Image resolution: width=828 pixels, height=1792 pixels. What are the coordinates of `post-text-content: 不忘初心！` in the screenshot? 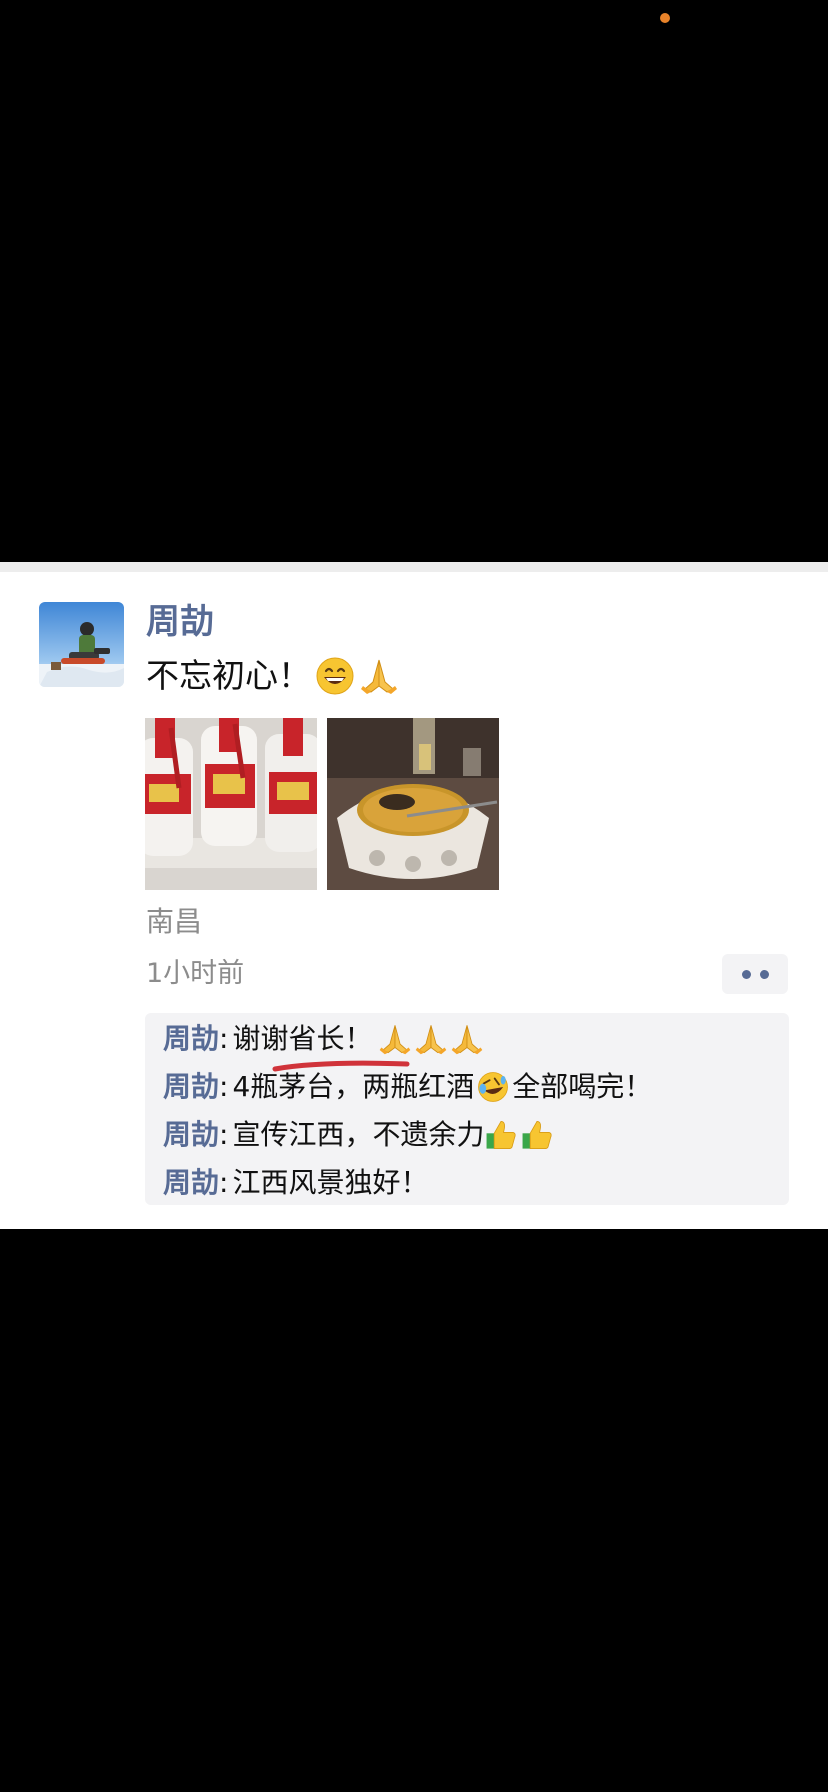 It's located at (228, 675).